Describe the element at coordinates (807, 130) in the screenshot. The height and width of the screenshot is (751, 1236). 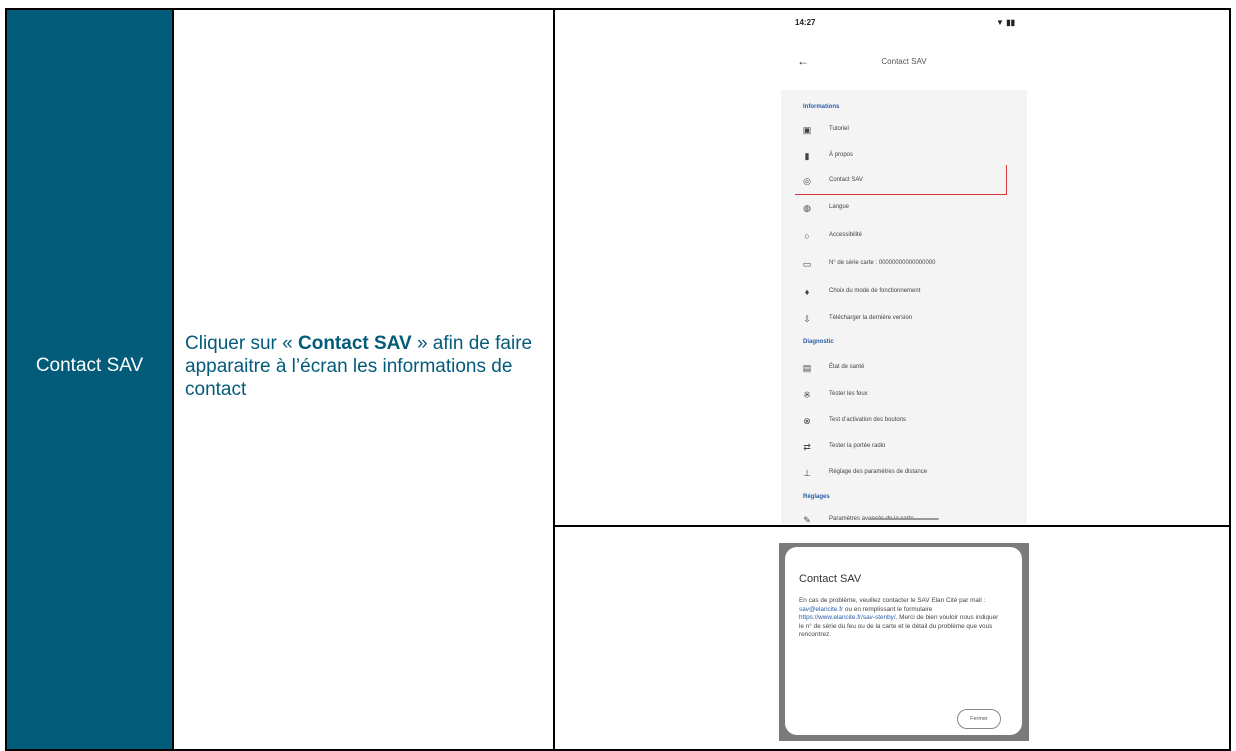
I see `tutorial-icon: ▣` at that location.